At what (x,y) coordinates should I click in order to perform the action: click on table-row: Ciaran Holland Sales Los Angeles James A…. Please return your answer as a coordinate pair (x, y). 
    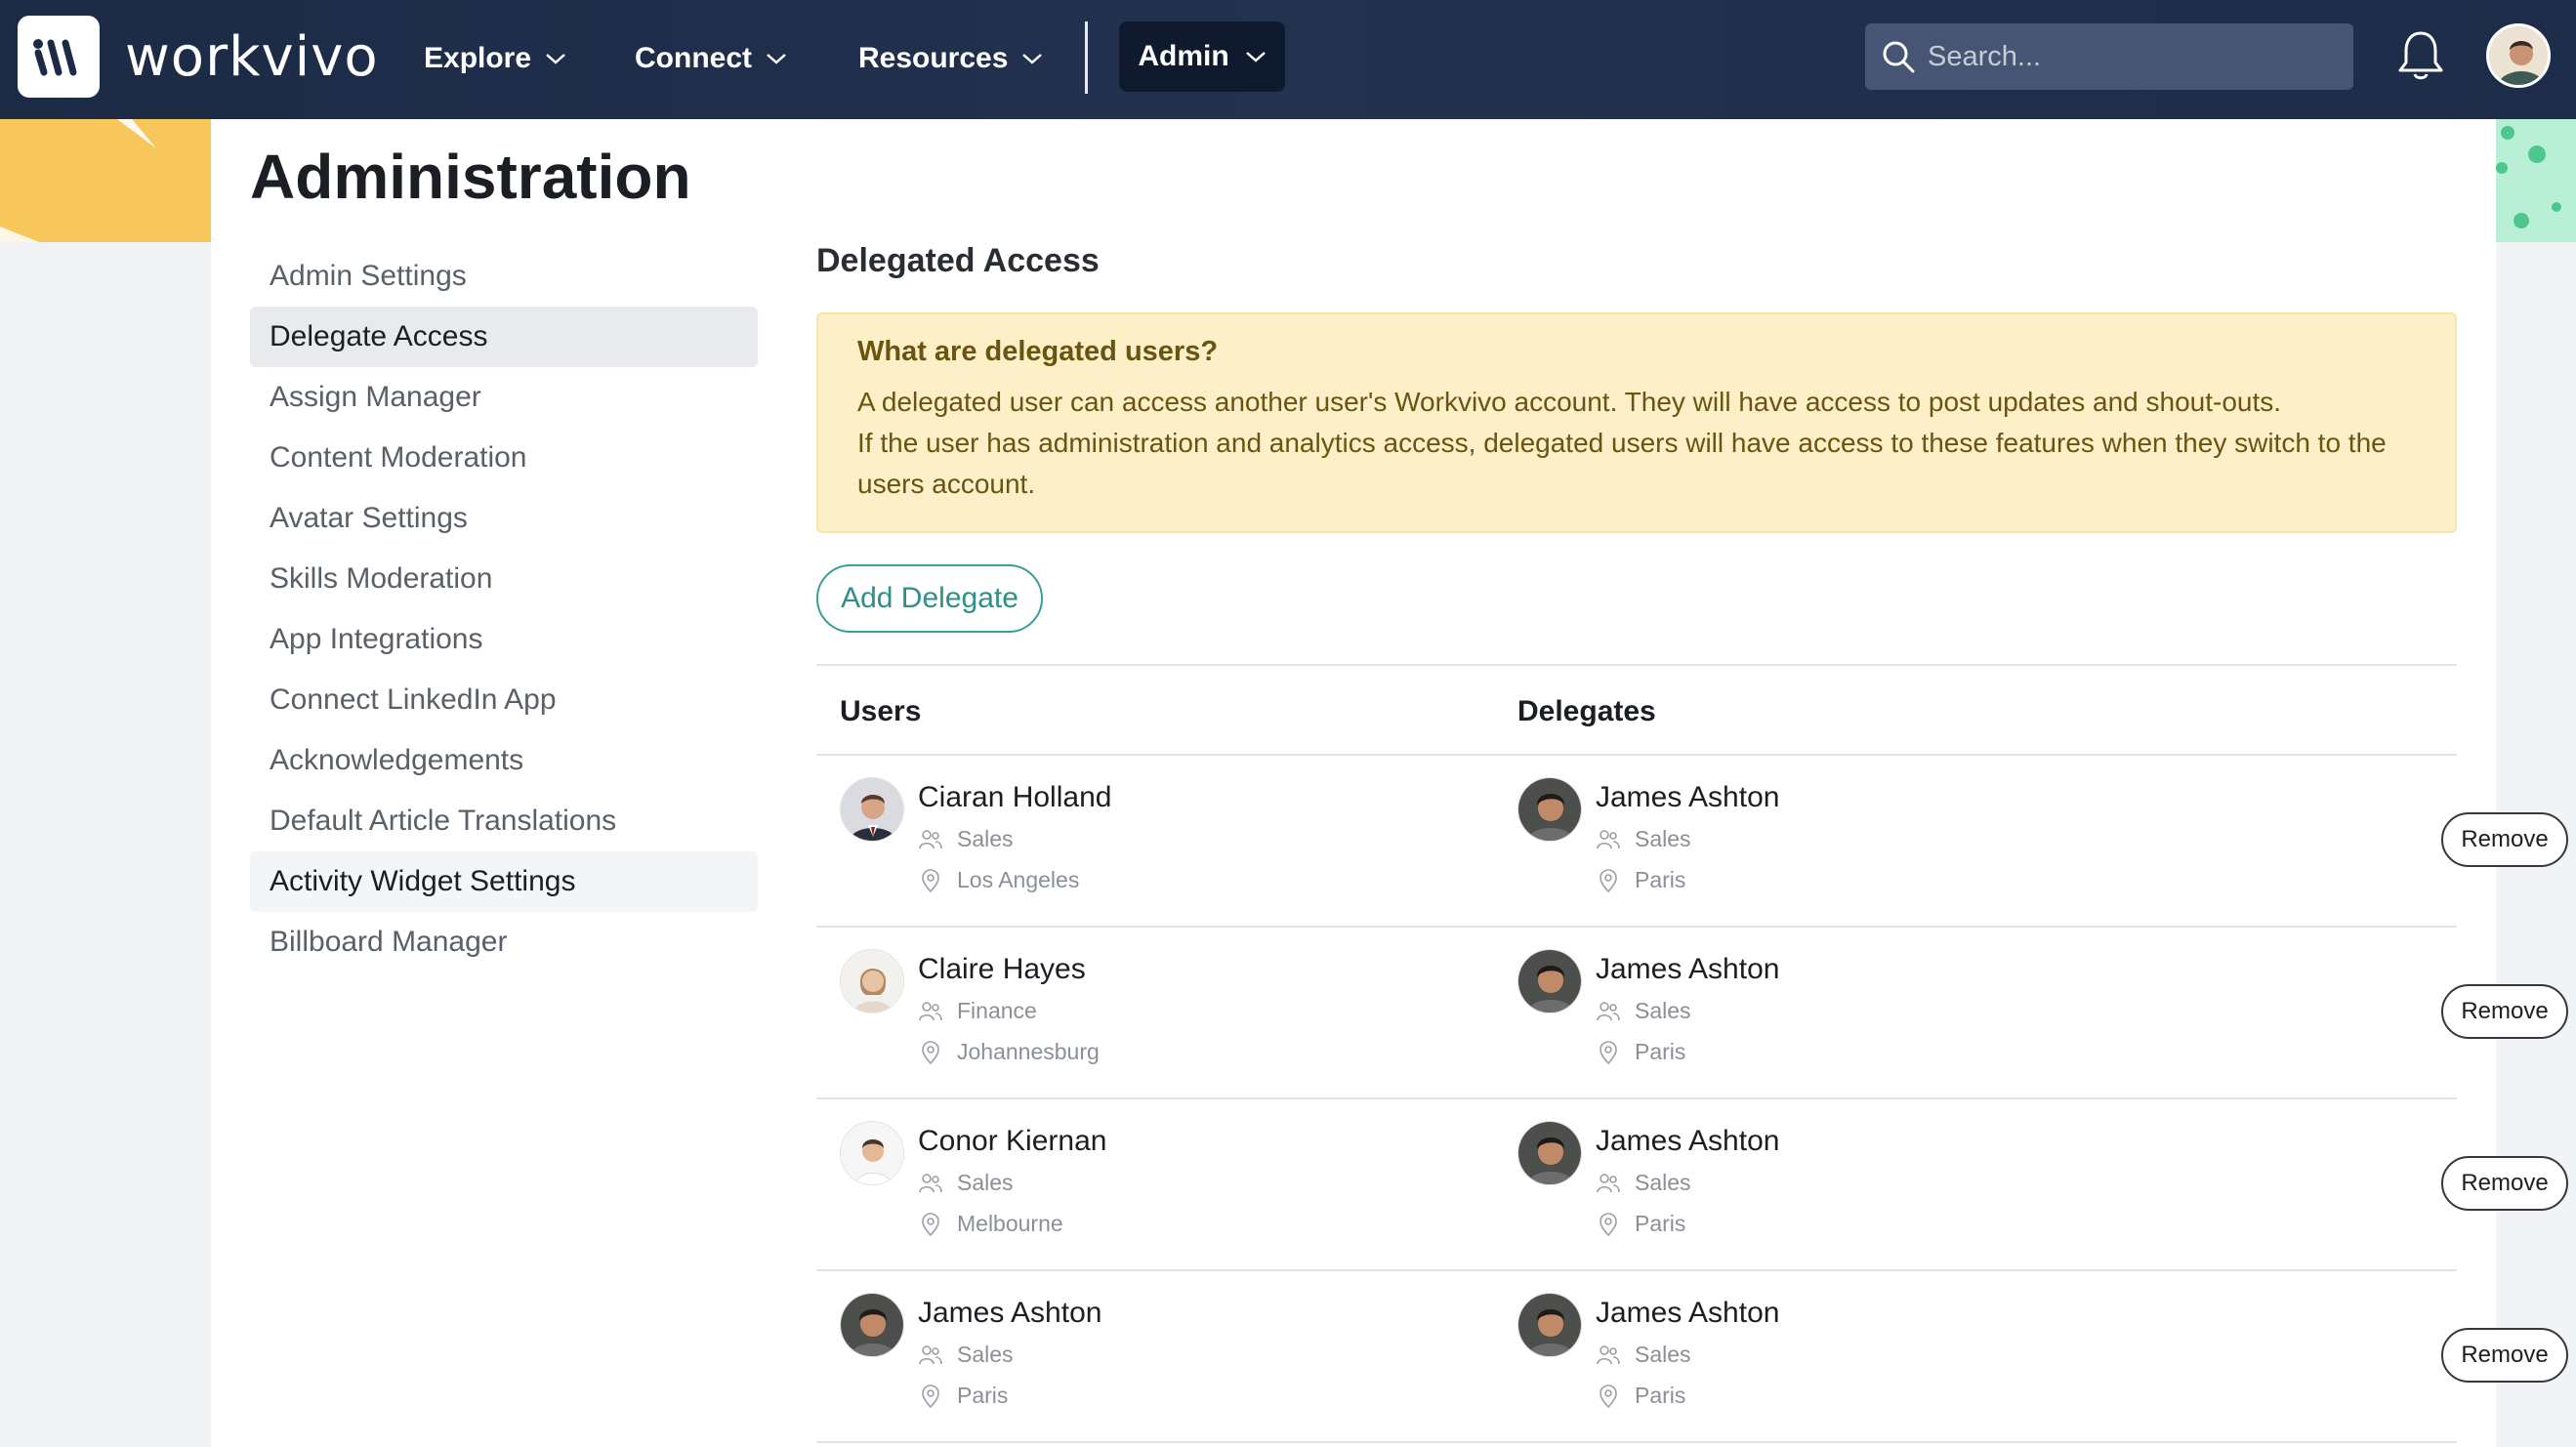
    Looking at the image, I should click on (1692, 842).